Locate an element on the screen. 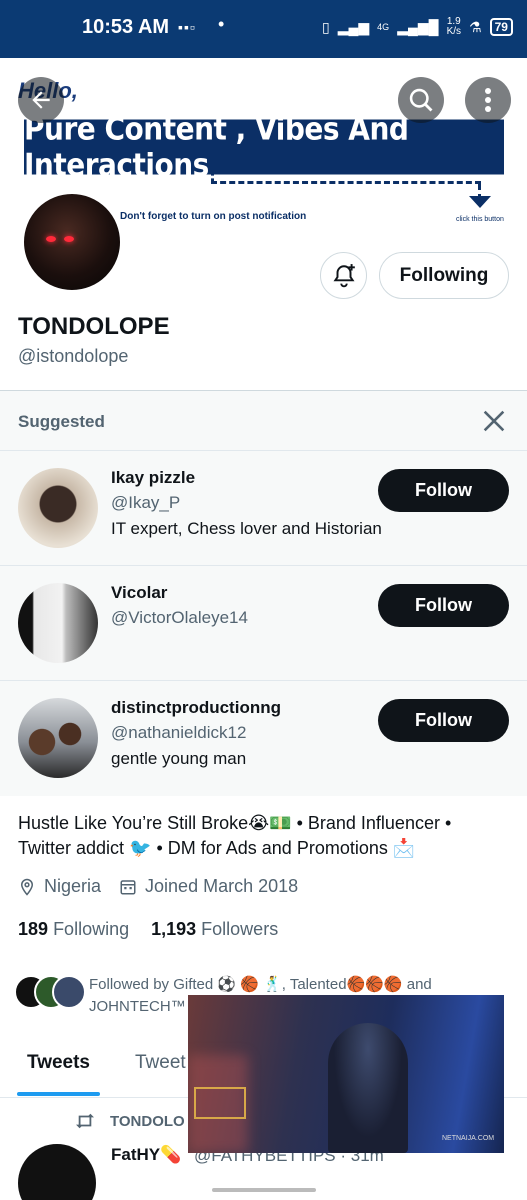 Image resolution: width=527 pixels, height=1200 pixels. profile-avatar is located at coordinates (72, 242).